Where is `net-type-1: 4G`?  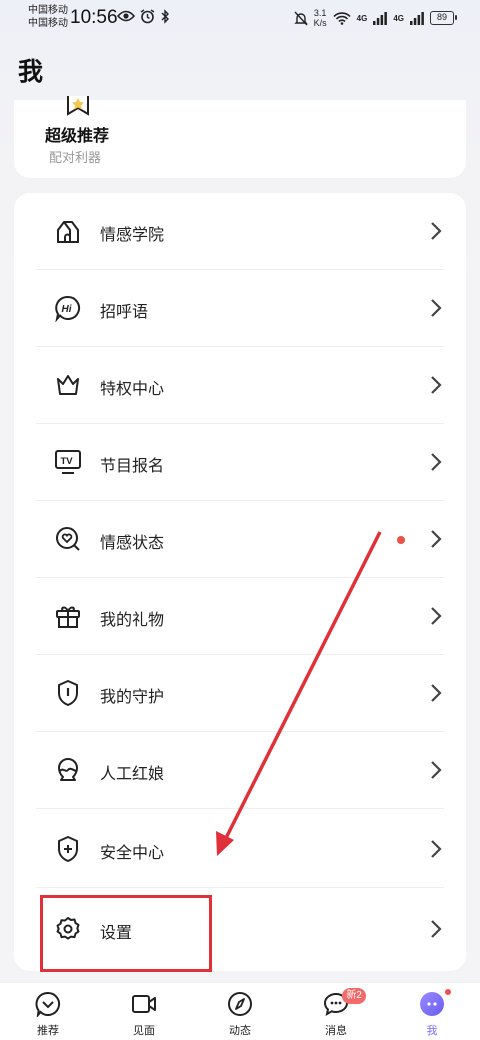 net-type-1: 4G is located at coordinates (362, 18).